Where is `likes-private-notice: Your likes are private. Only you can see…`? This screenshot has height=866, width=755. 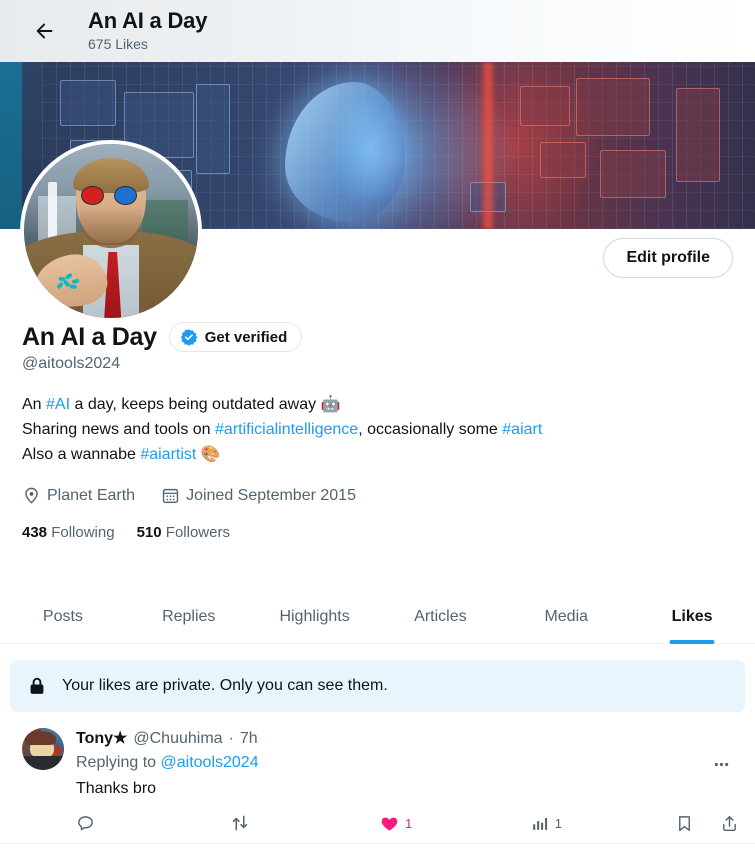 likes-private-notice: Your likes are private. Only you can see… is located at coordinates (377, 686).